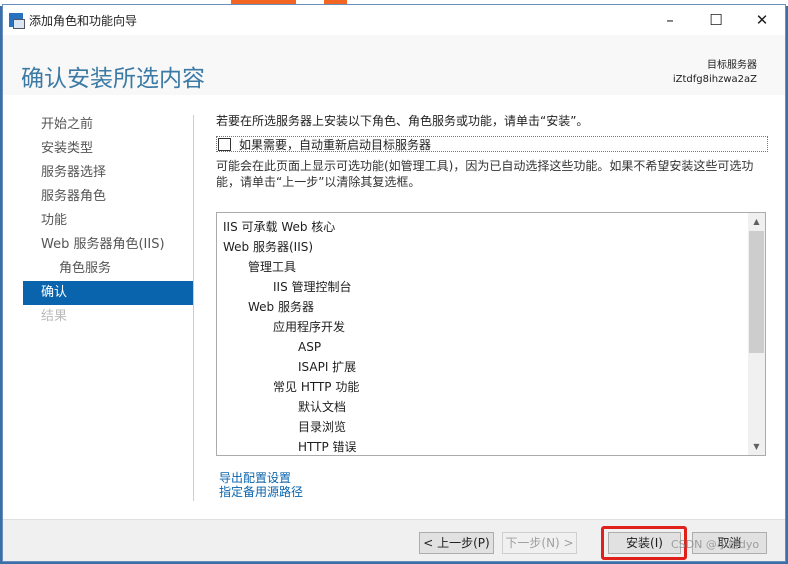 Image resolution: width=788 pixels, height=564 pixels. What do you see at coordinates (715, 544) in the screenshot?
I see `watermark: CSDN @小雄dyo` at bounding box center [715, 544].